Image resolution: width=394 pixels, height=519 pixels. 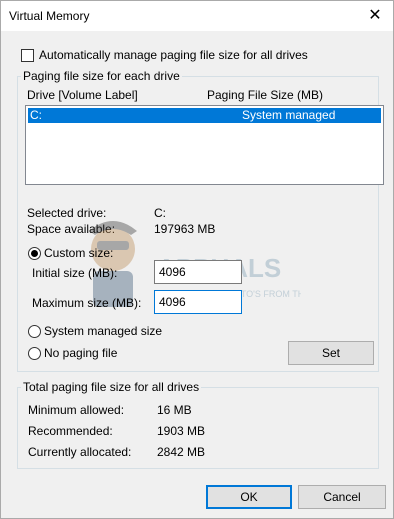 I want to click on space-available-label: Space available:, so click(x=71, y=229).